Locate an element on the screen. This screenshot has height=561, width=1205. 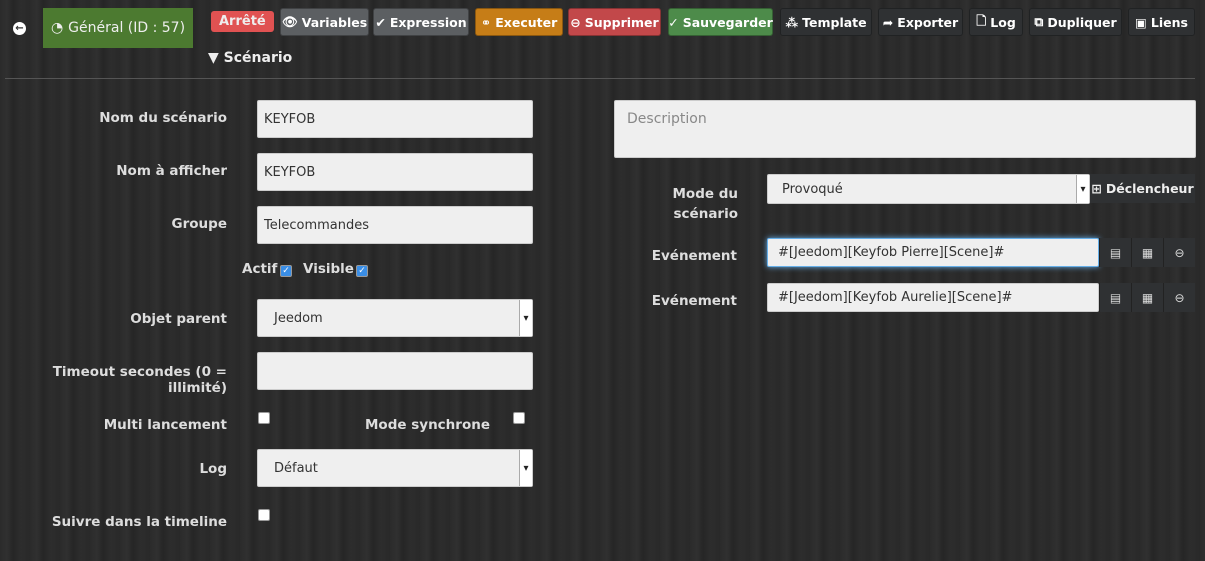
nom-input: KEYFOB is located at coordinates (395, 119).